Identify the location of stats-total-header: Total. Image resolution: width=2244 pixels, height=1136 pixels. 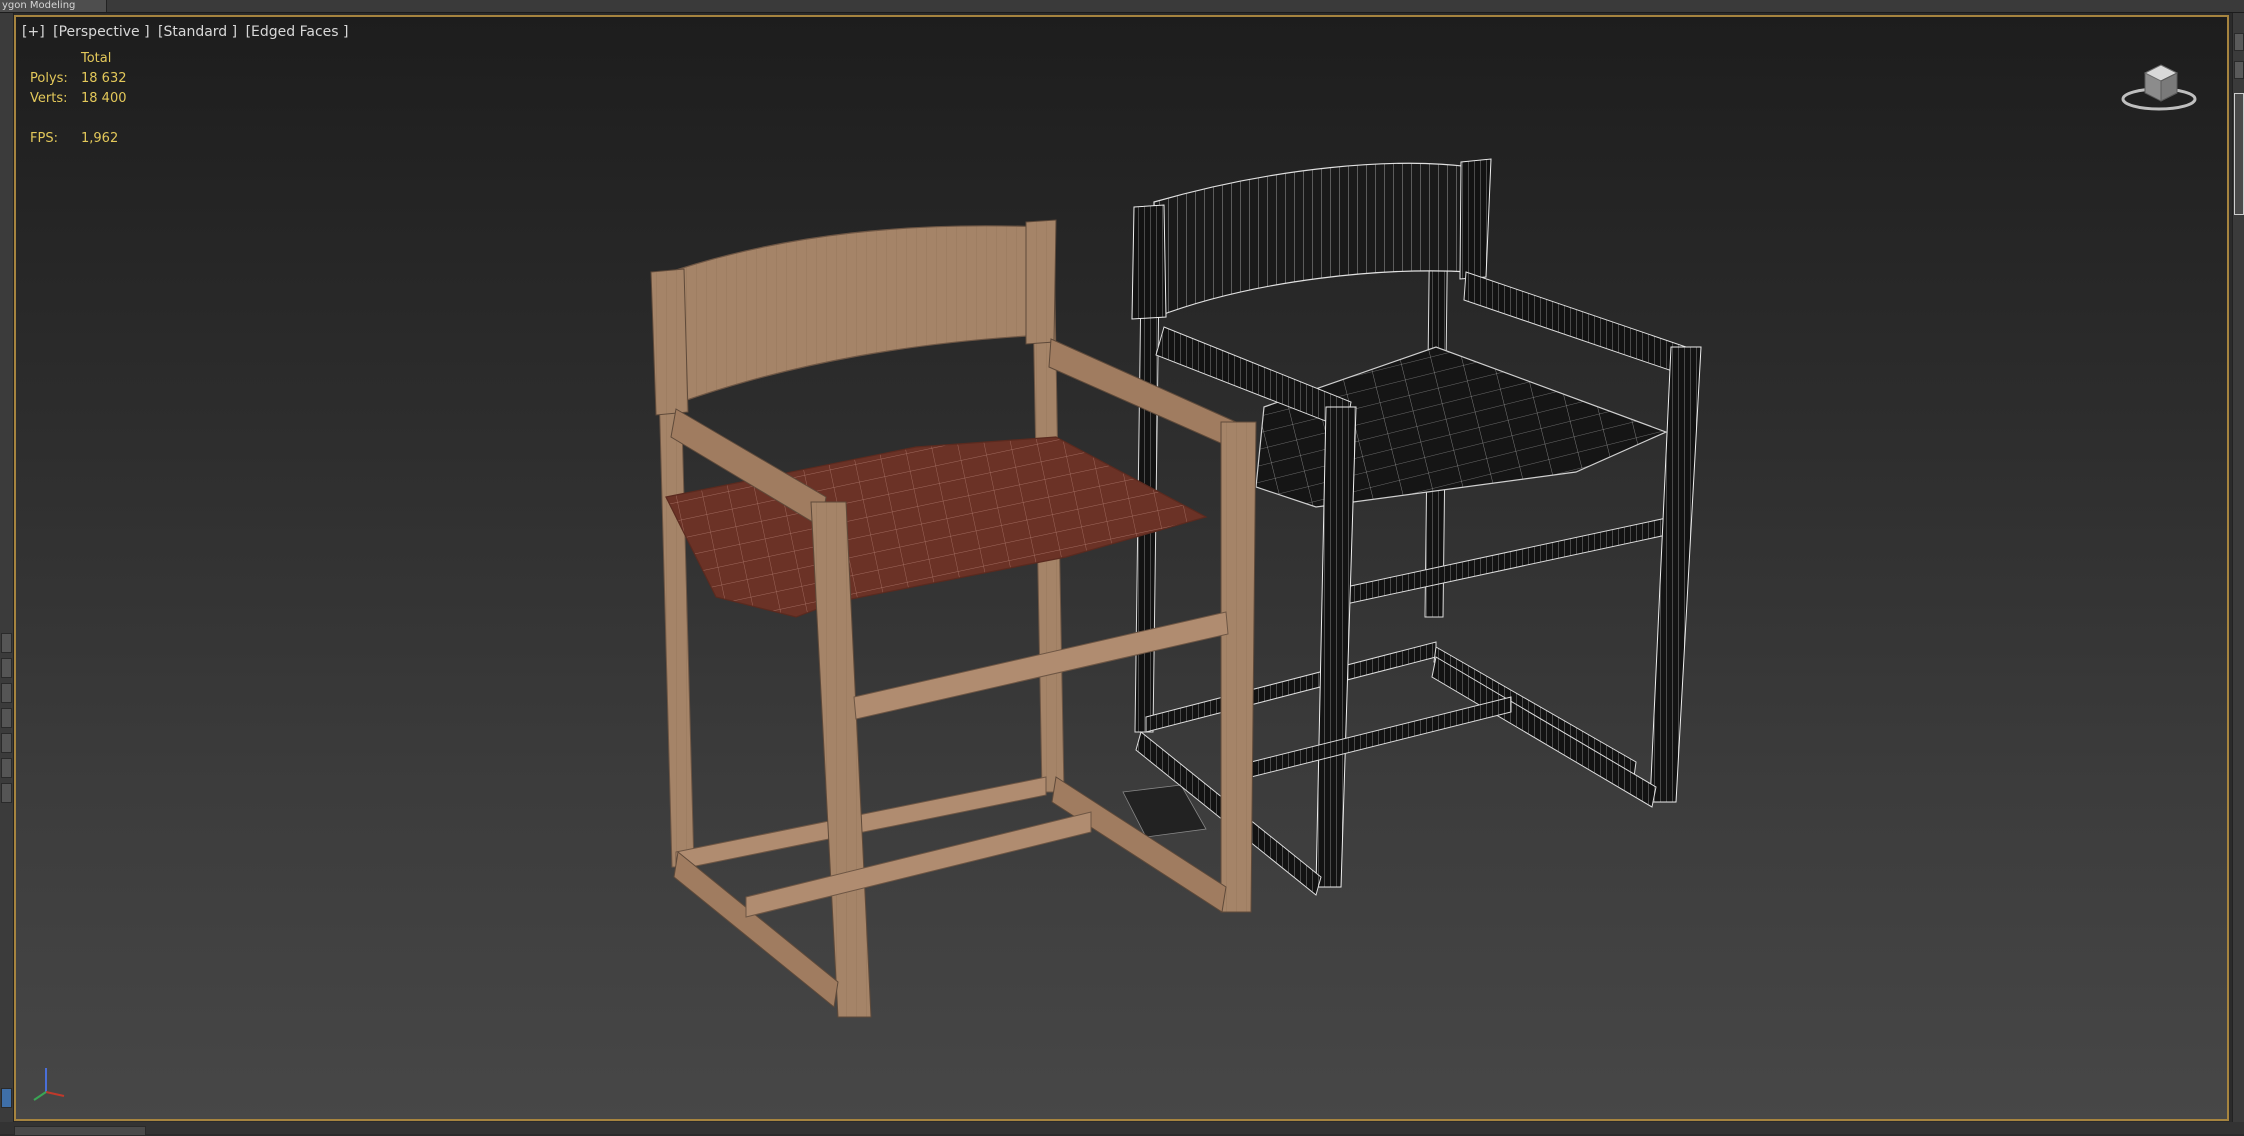
(96, 58).